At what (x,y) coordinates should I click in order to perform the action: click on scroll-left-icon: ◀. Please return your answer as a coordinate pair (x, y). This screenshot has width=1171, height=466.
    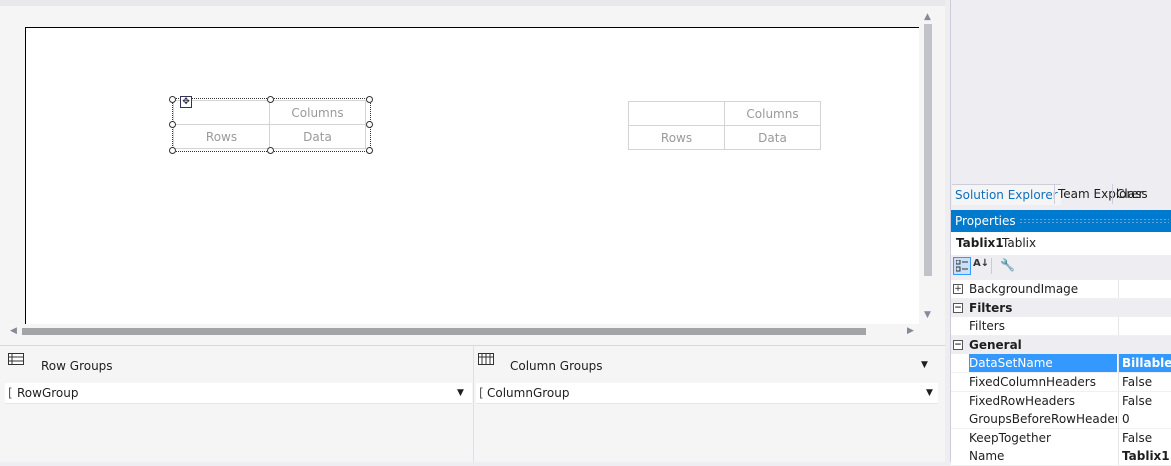
    Looking at the image, I should click on (13, 331).